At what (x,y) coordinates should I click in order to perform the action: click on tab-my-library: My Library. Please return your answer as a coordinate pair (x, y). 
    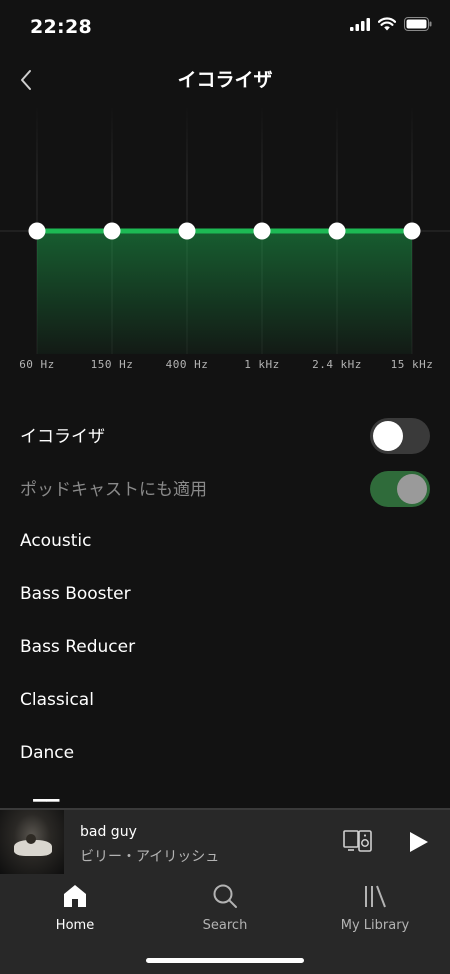
    Looking at the image, I should click on (375, 911).